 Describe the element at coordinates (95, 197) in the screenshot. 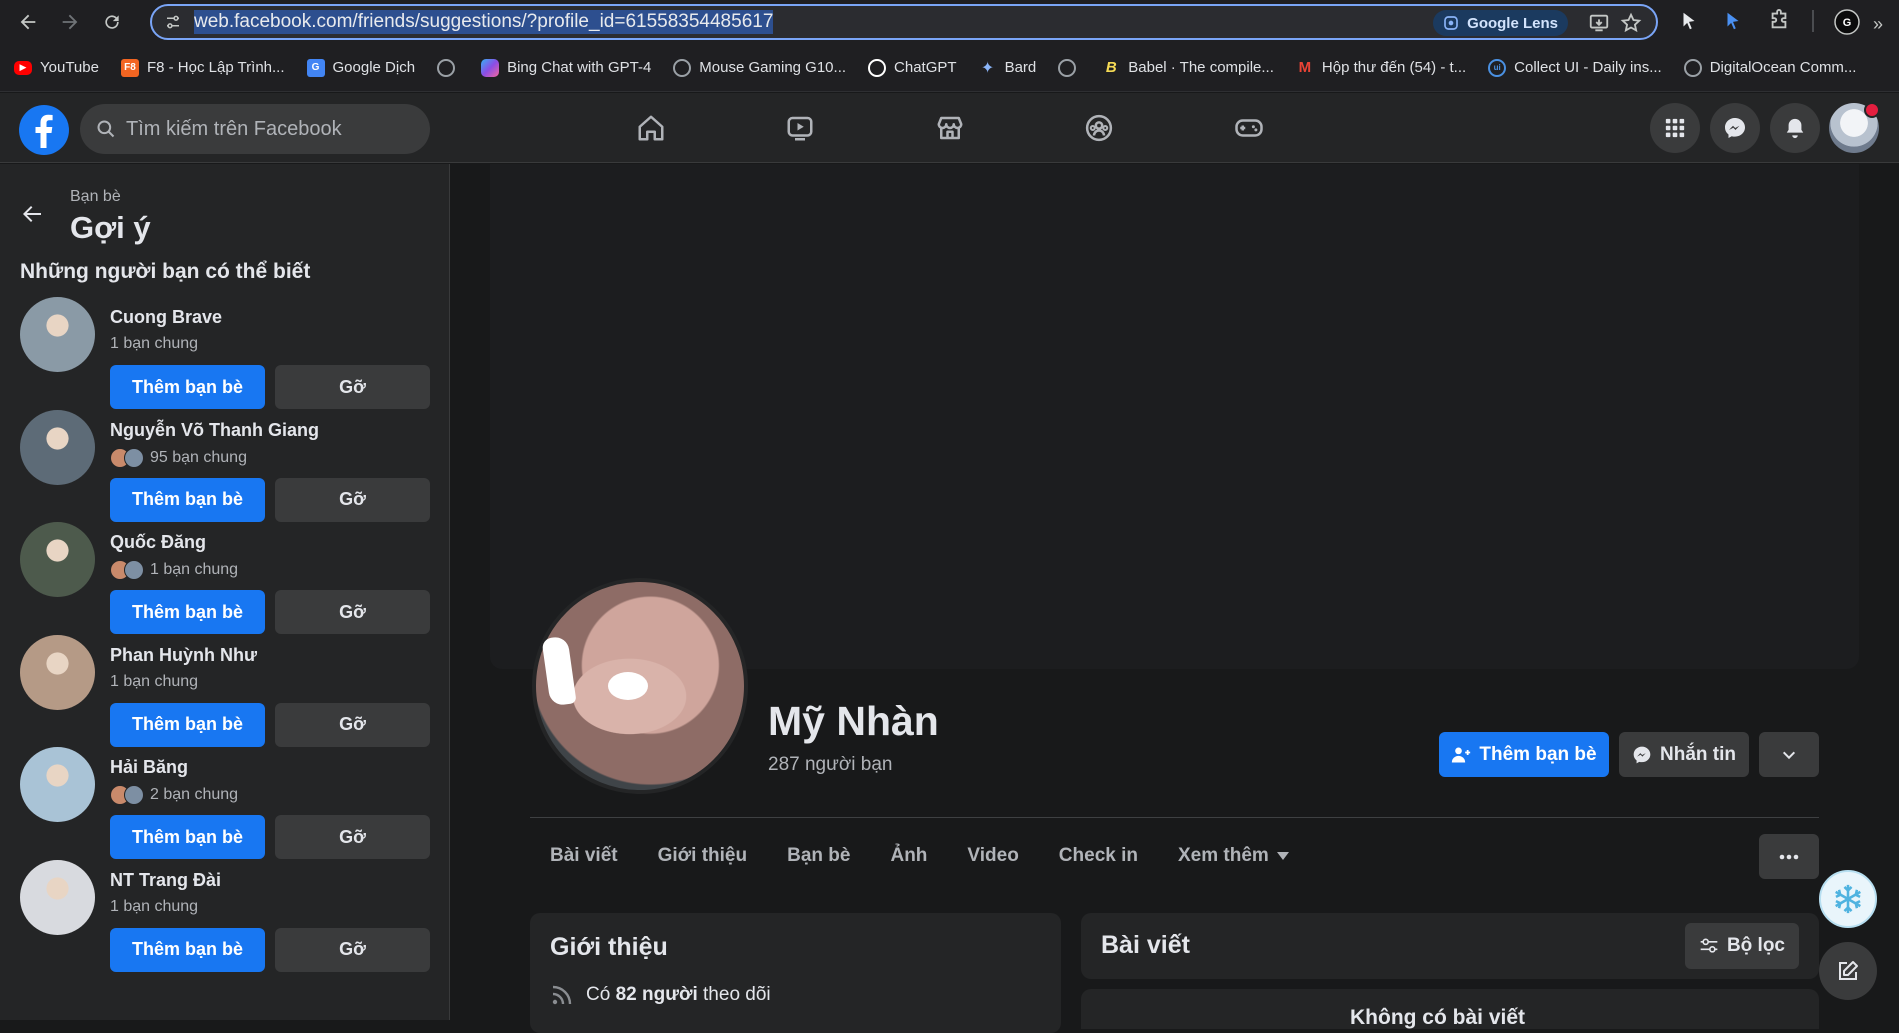

I see `breadcrumb: Bạn bè` at that location.